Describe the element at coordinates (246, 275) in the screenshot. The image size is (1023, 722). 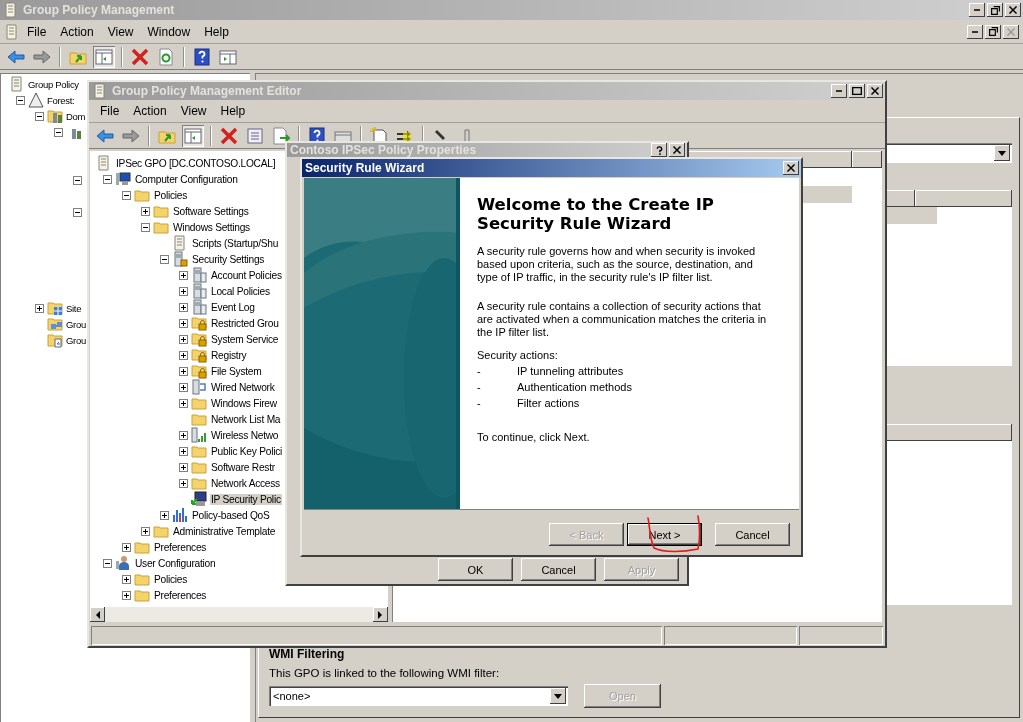
I see `tree-item: Account Policies` at that location.